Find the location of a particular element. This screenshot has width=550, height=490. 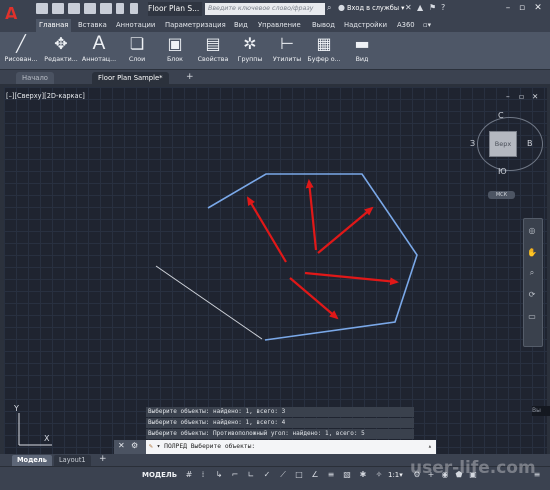

compass-south: Ю is located at coordinates (502, 171).